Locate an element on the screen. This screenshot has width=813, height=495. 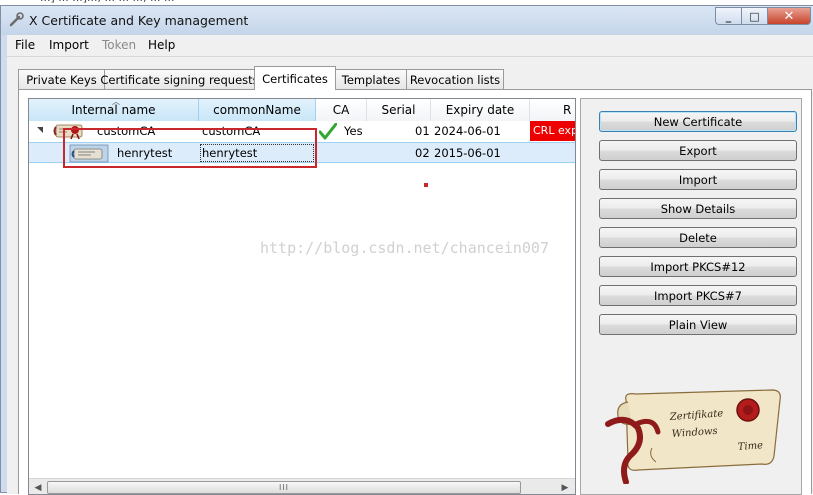
minimize-icon: _ is located at coordinates (728, 16).